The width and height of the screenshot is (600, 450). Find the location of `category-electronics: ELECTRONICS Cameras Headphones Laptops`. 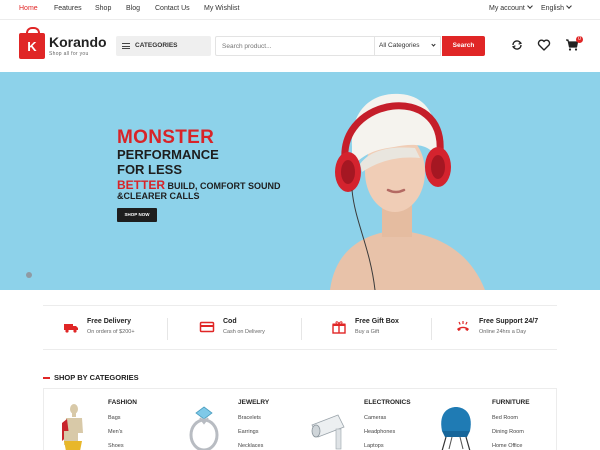

category-electronics: ELECTRONICS Cameras Headphones Laptops is located at coordinates (364, 419).